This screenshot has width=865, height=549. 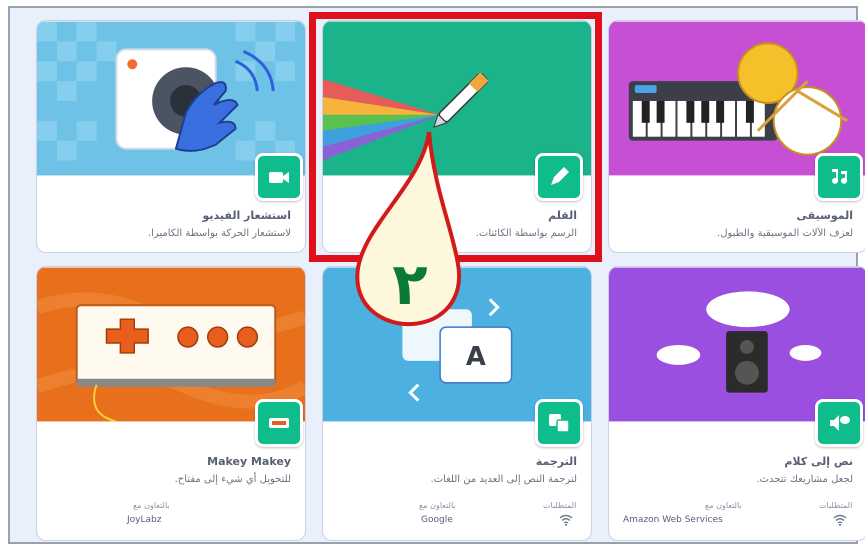 I want to click on extension-title: القلم, so click(x=562, y=215).